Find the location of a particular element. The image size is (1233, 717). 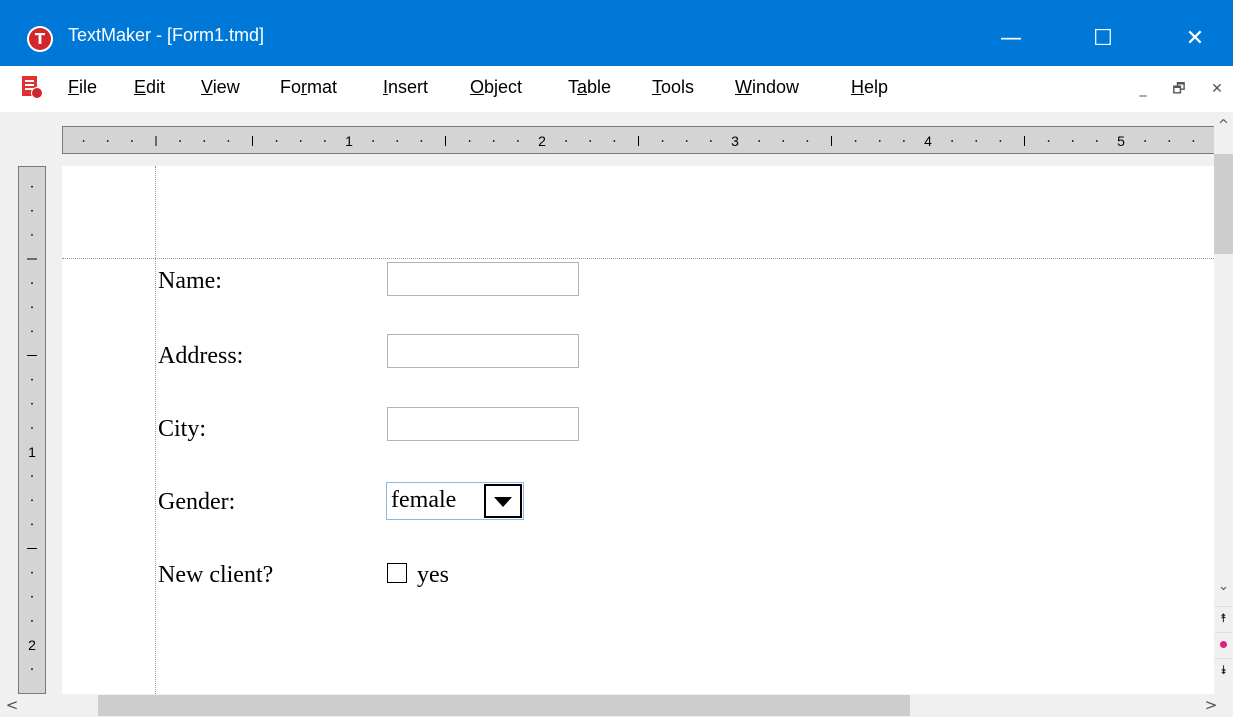

menu-table: Table is located at coordinates (589, 87).